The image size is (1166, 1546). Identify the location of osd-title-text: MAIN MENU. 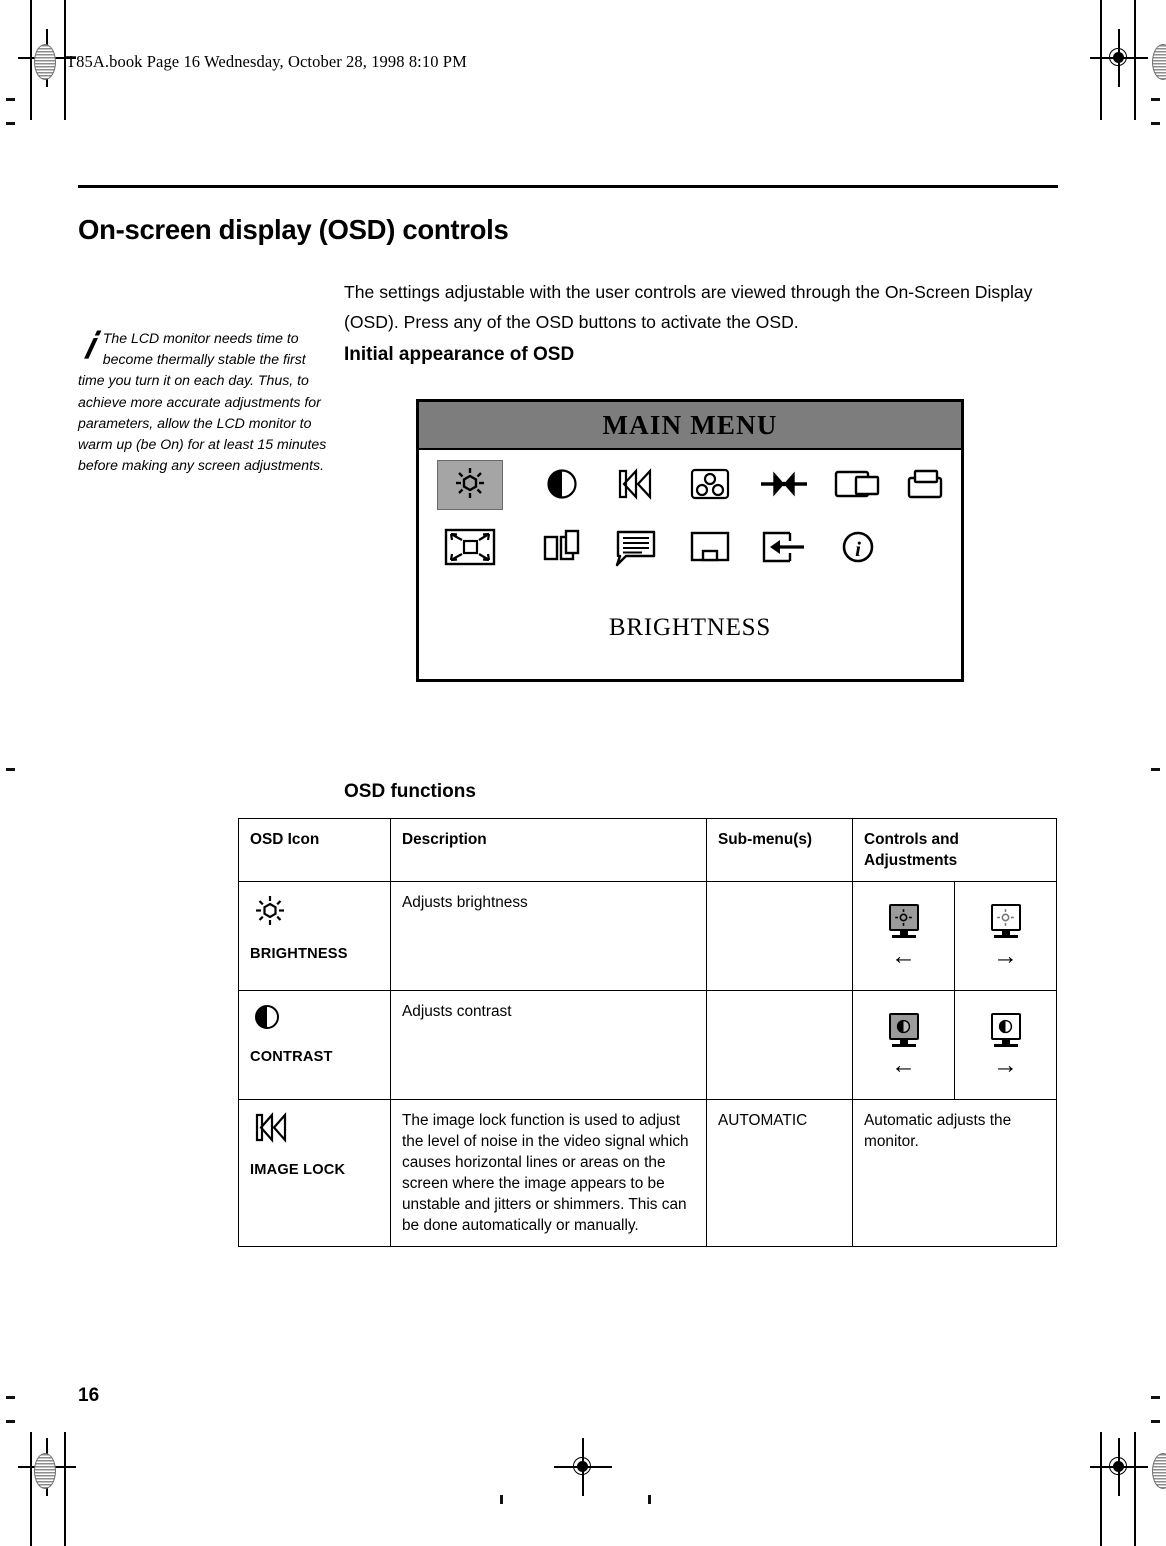
(690, 424).